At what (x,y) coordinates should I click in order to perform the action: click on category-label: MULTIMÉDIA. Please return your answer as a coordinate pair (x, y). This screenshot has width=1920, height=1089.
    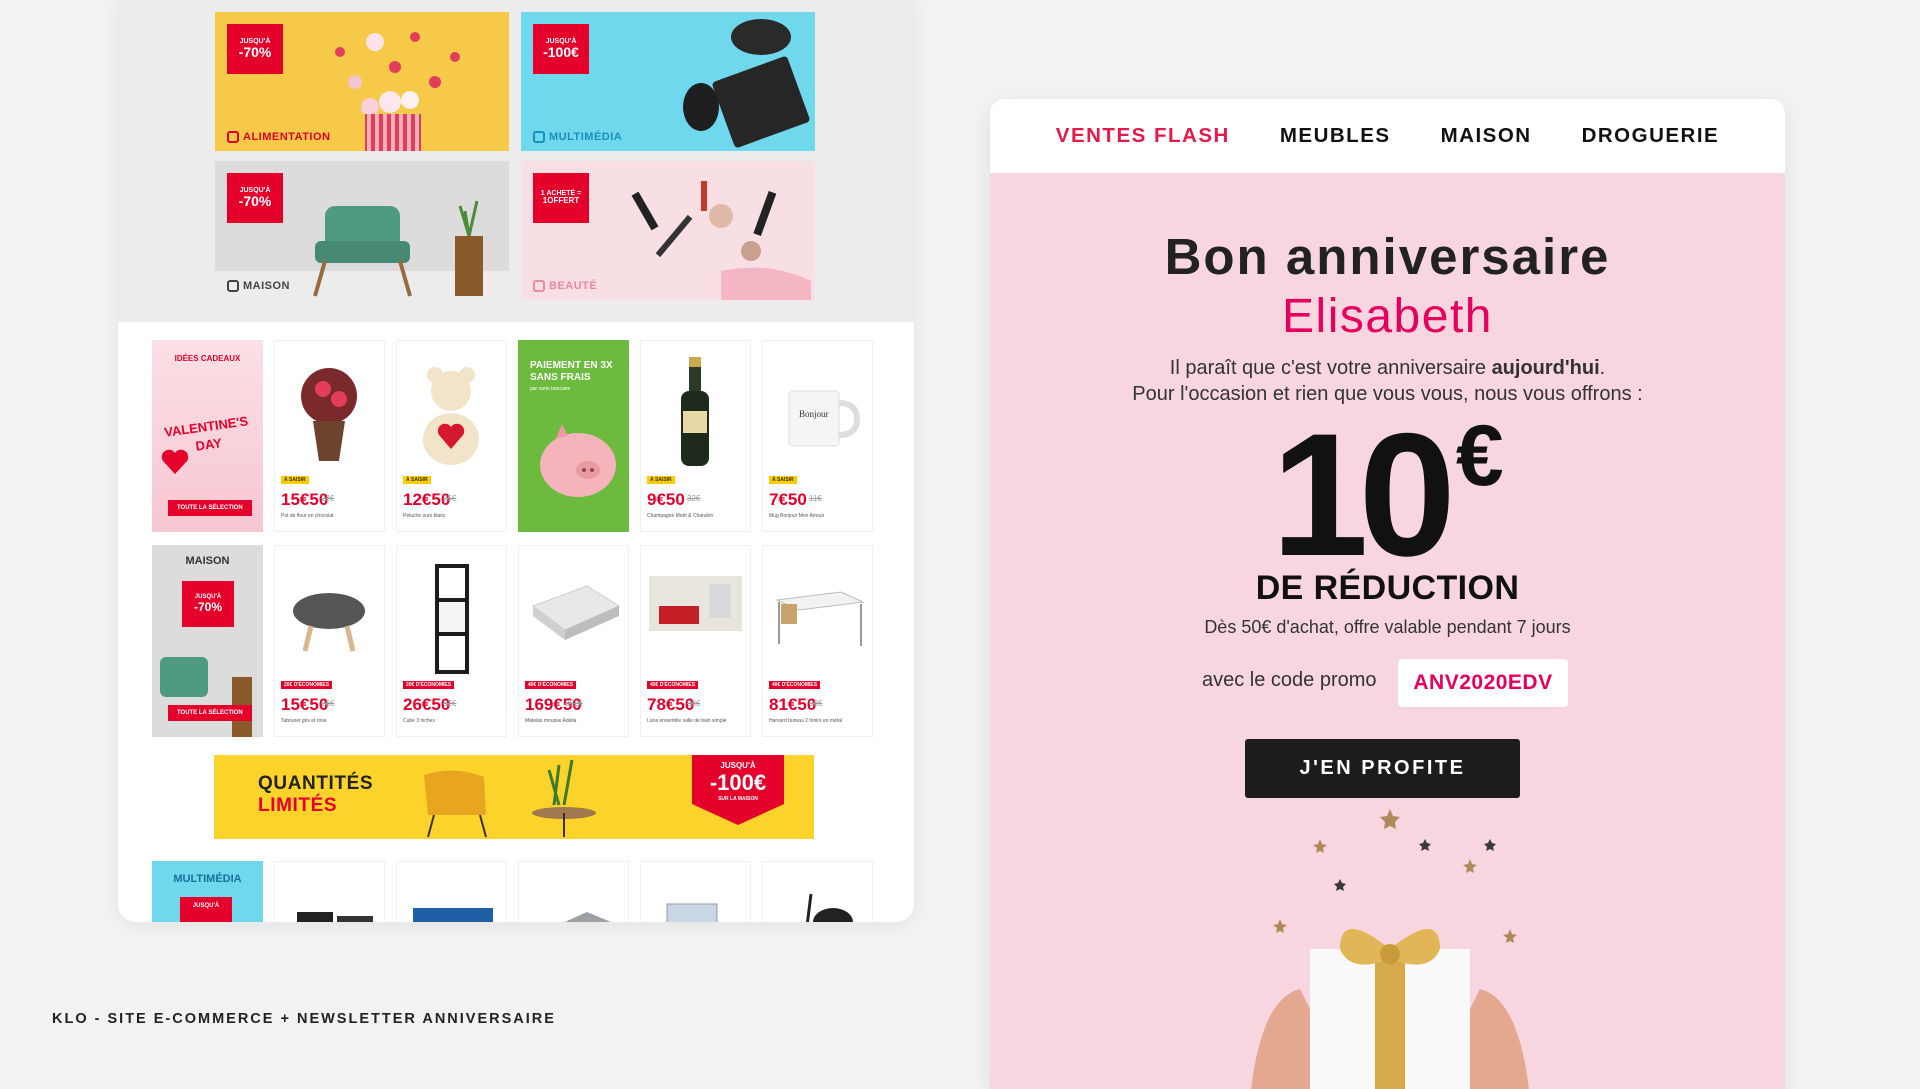
    Looking at the image, I should click on (577, 137).